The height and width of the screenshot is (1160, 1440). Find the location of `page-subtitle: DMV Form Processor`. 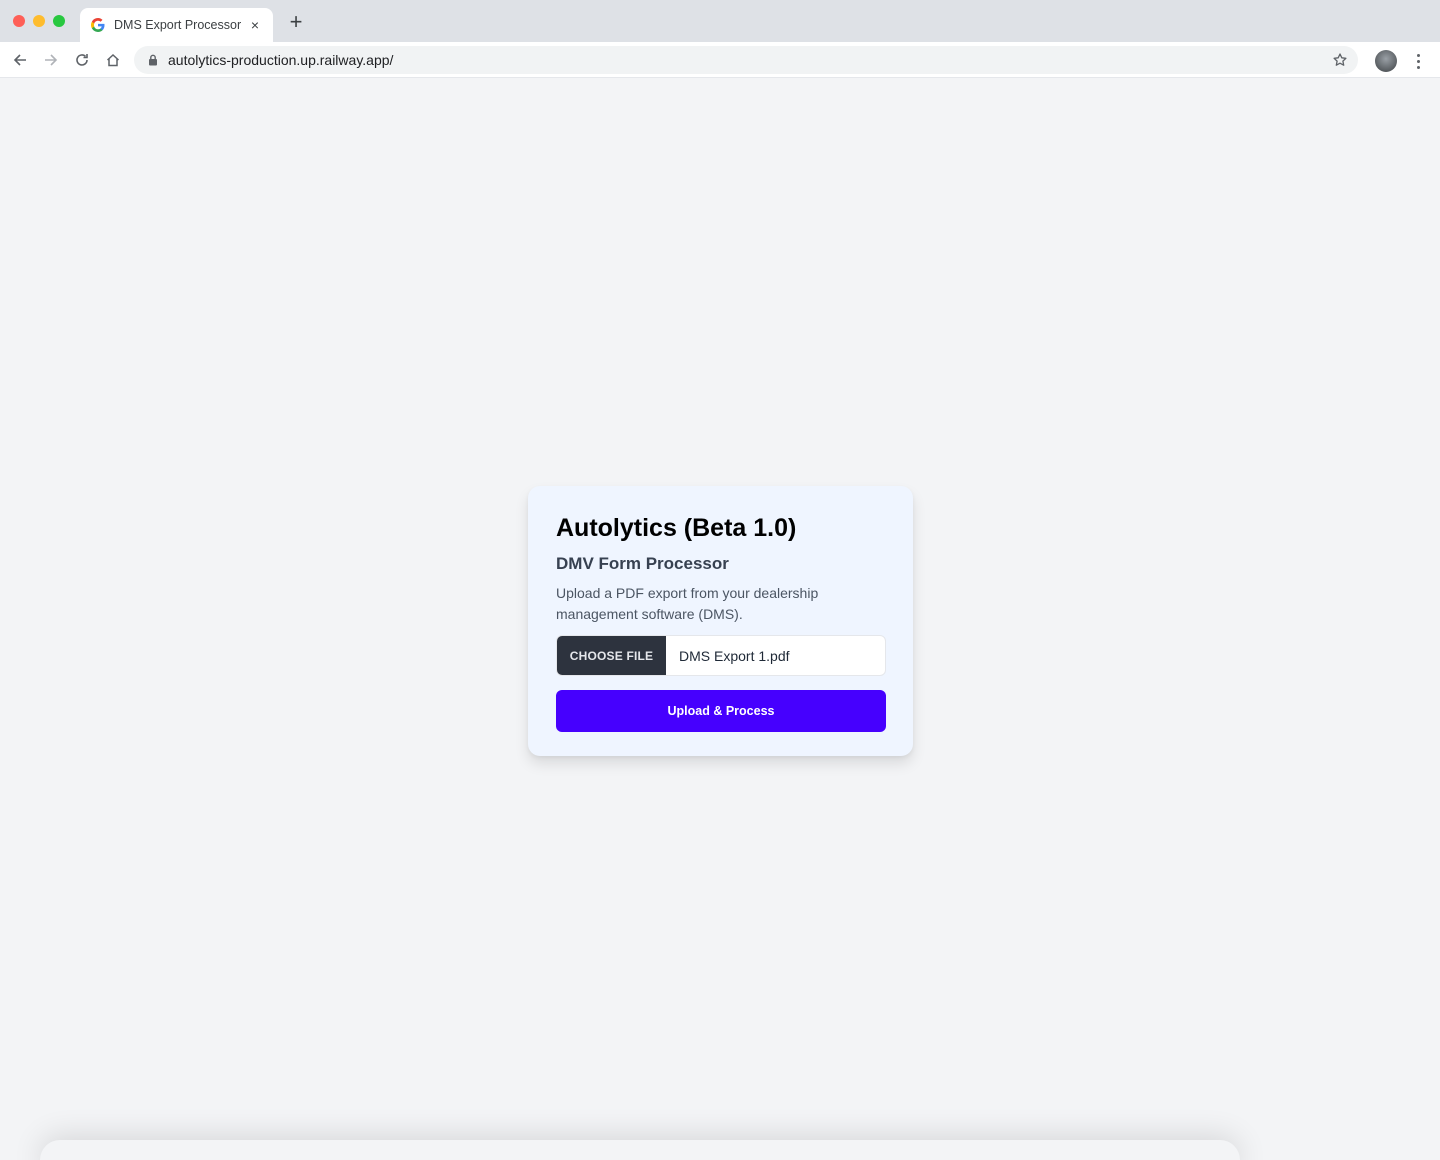

page-subtitle: DMV Form Processor is located at coordinates (642, 563).